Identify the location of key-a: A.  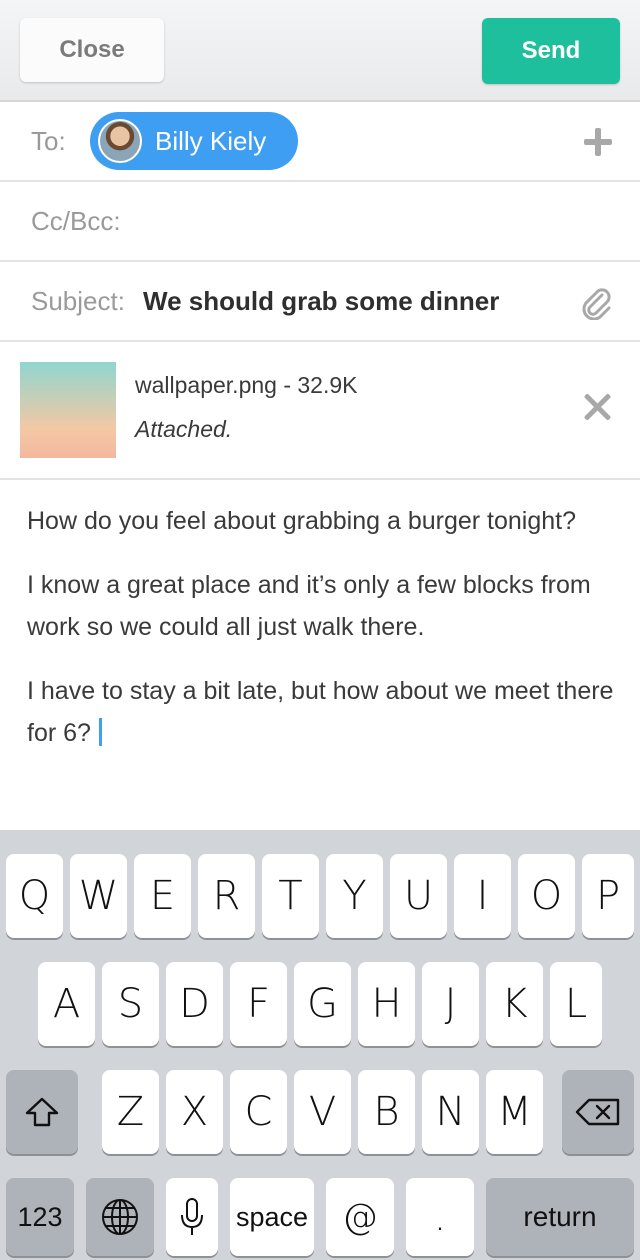
(66, 1004).